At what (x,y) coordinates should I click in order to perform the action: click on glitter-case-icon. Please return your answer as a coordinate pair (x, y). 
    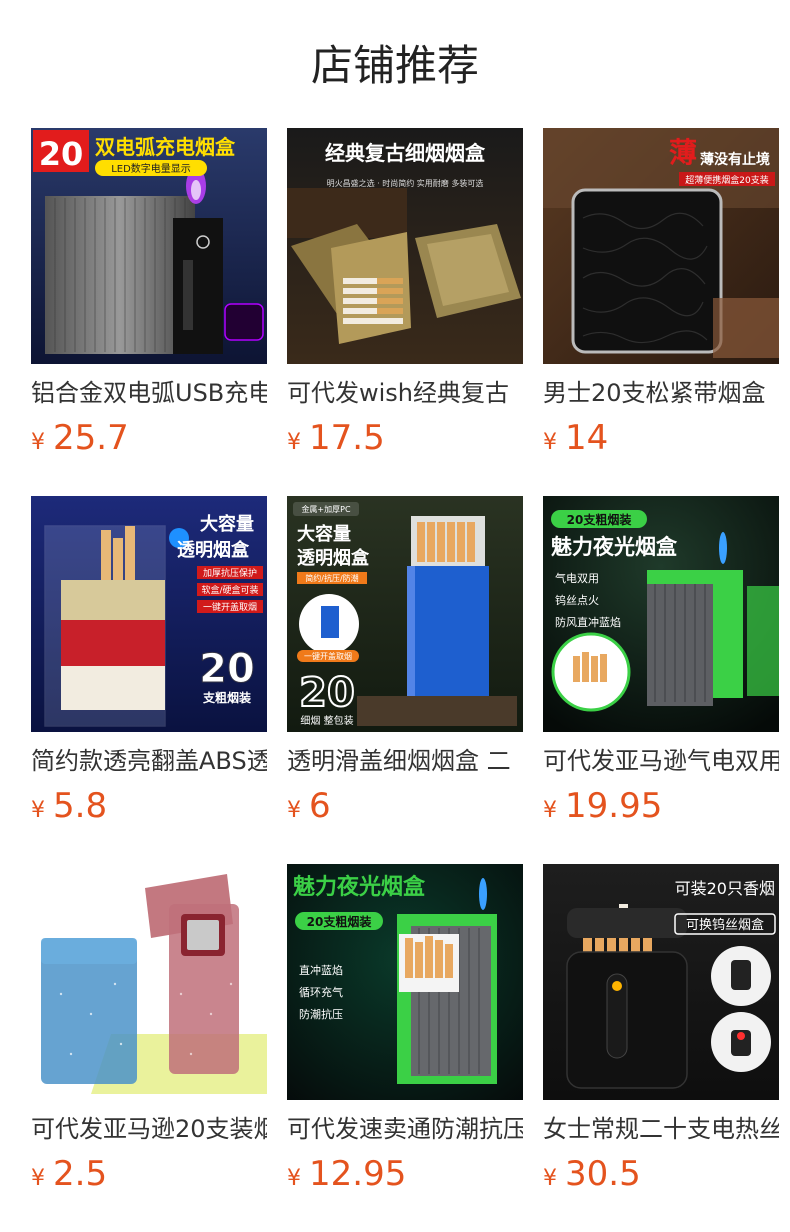
    Looking at the image, I should click on (149, 982).